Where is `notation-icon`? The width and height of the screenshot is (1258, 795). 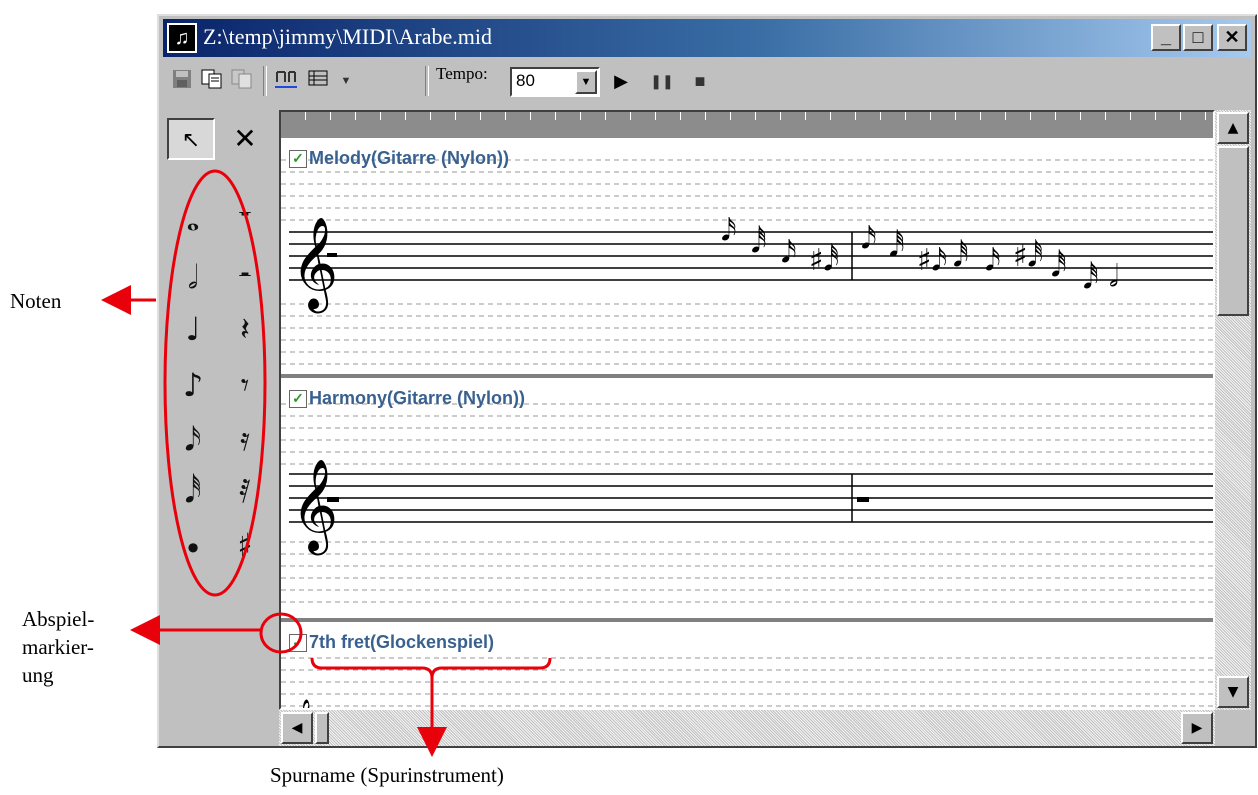 notation-icon is located at coordinates (286, 81).